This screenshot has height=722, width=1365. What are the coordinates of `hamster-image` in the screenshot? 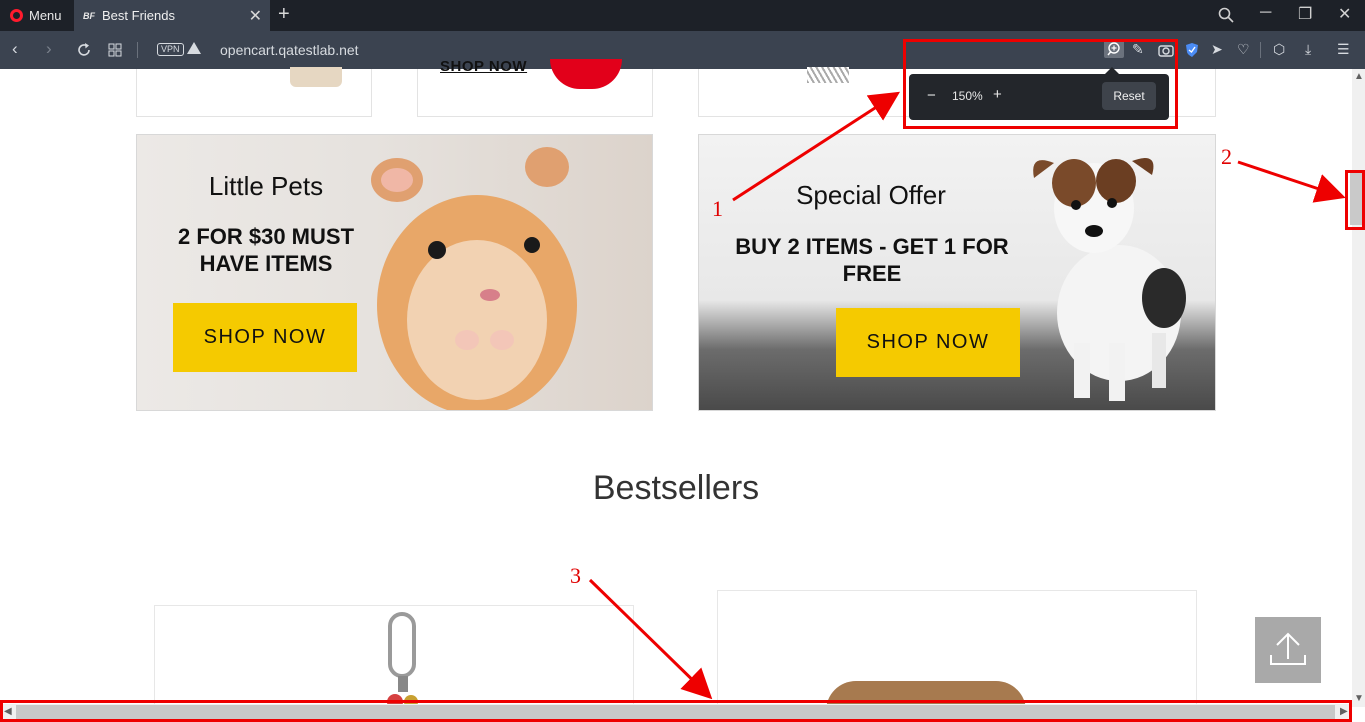 It's located at (474, 278).